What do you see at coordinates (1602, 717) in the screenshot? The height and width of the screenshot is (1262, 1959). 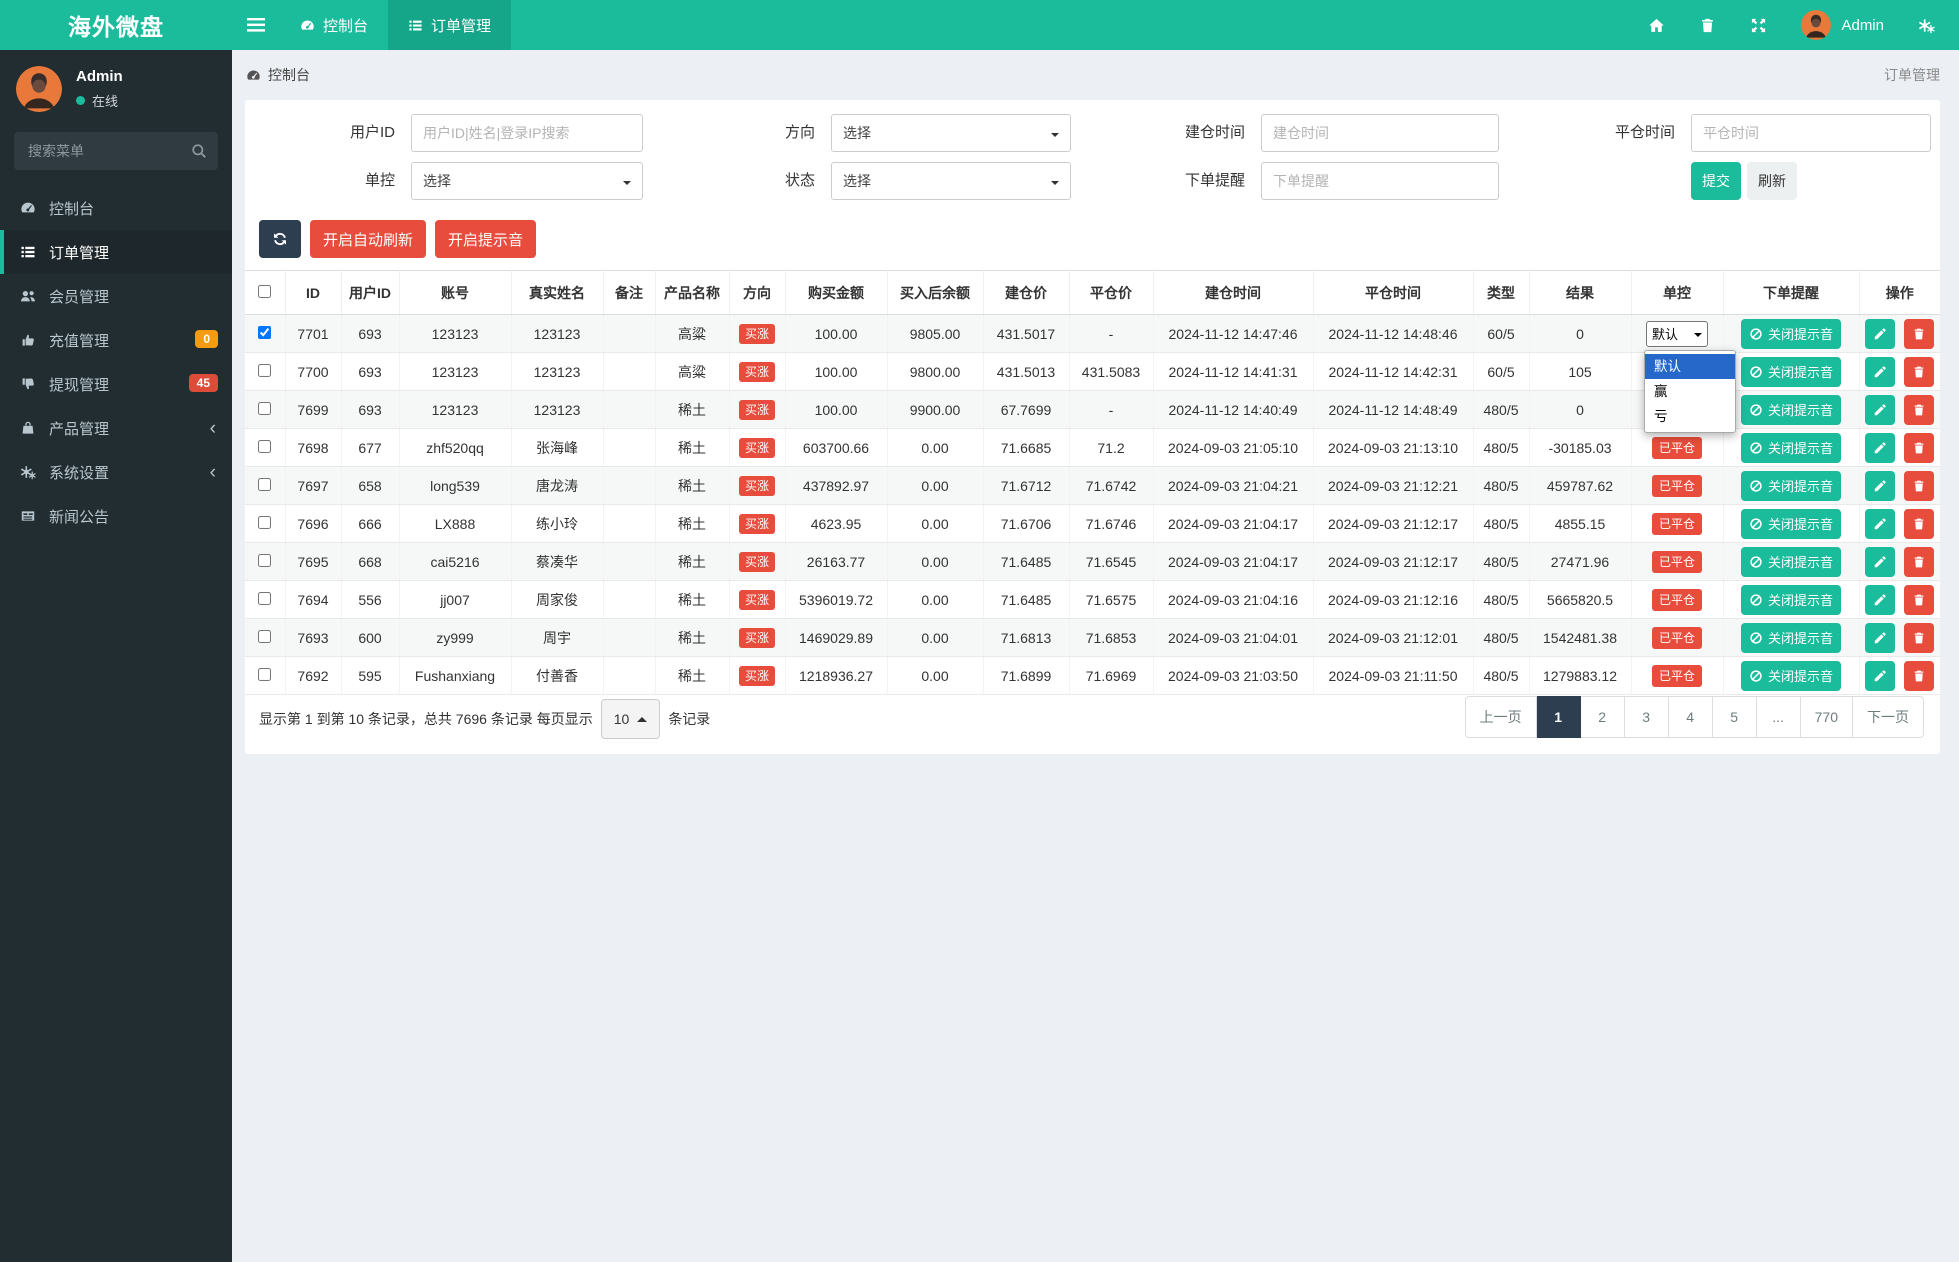 I see `page-button: 2` at bounding box center [1602, 717].